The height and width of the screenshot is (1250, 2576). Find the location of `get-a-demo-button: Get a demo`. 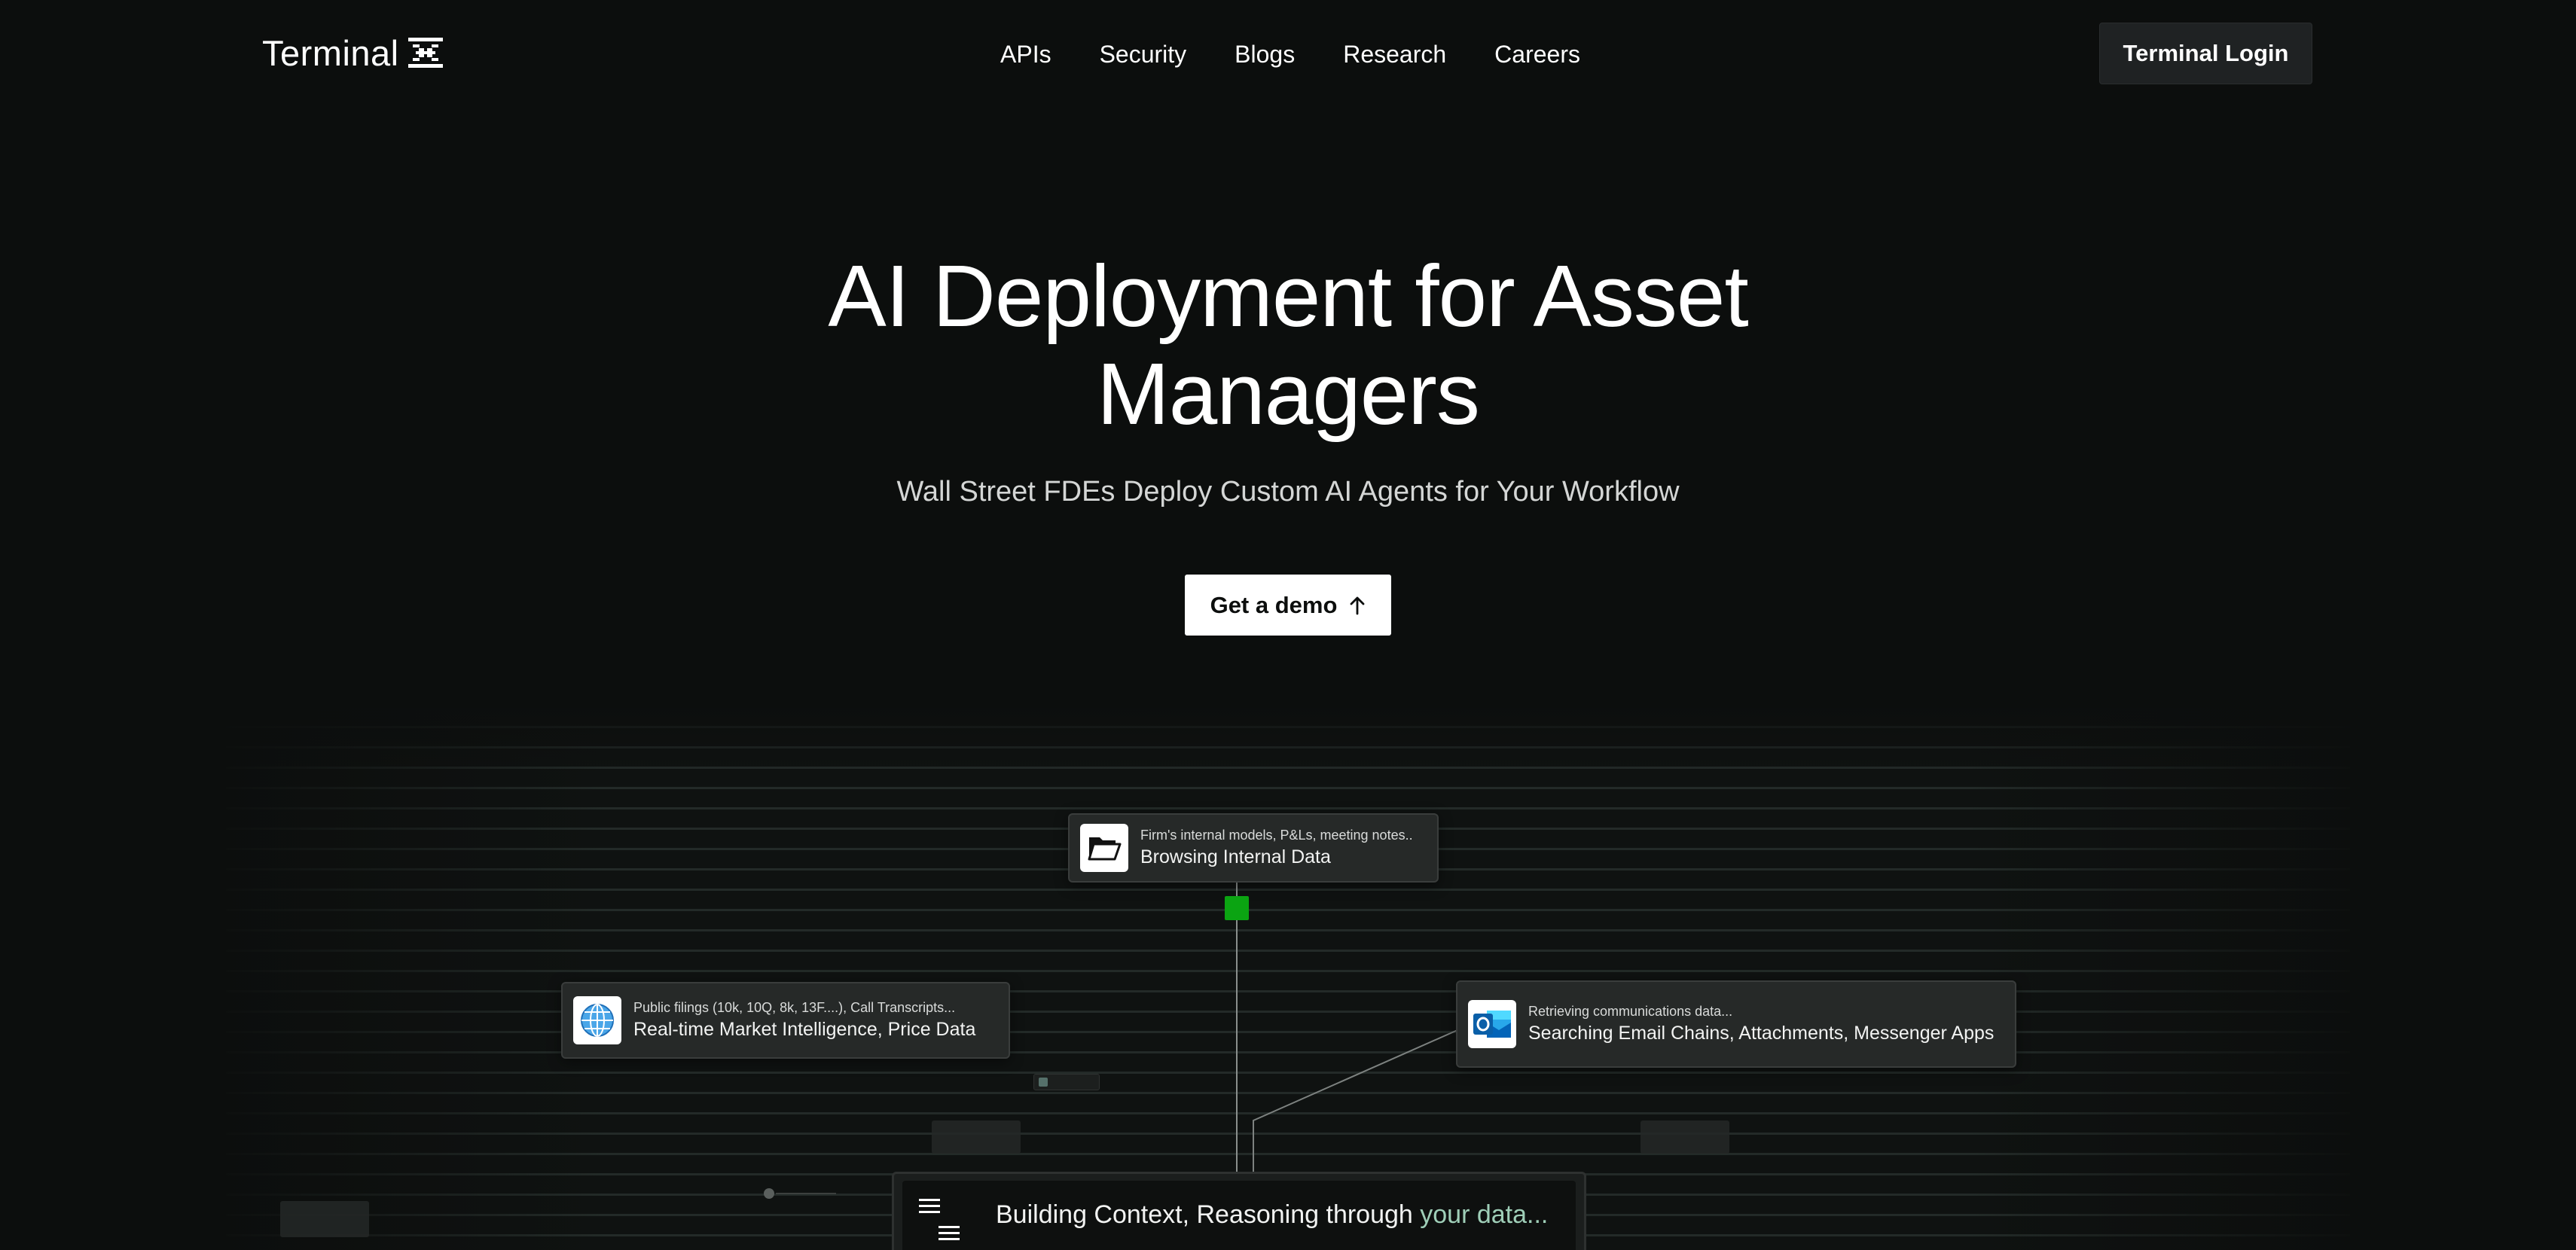

get-a-demo-button: Get a demo is located at coordinates (1288, 606).